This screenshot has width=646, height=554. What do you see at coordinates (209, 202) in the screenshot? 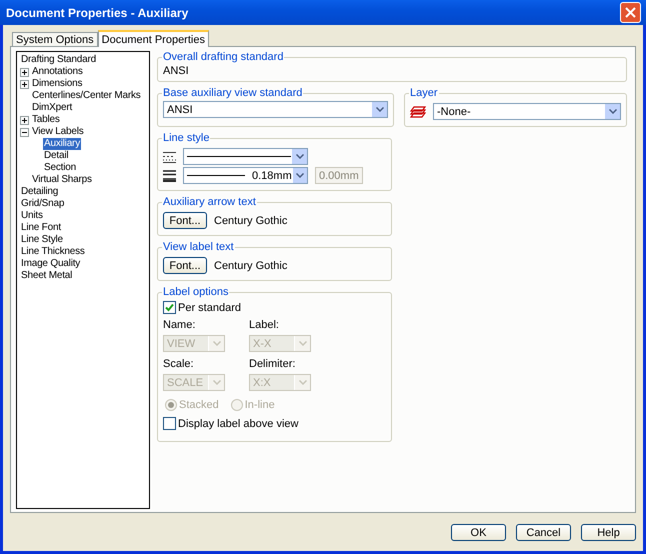
I see `group-label: Auxiliary arrow text` at bounding box center [209, 202].